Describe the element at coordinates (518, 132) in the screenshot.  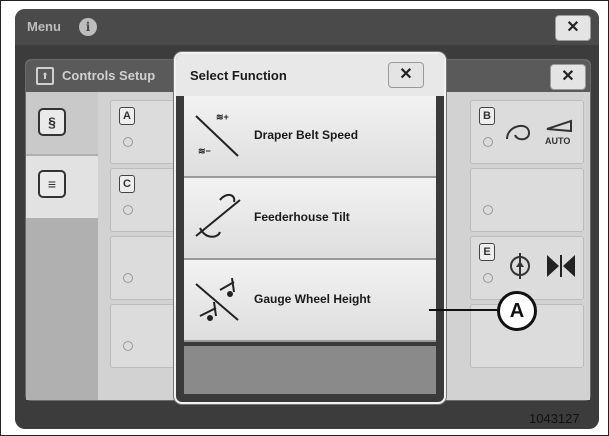
I see `reel-icon` at that location.